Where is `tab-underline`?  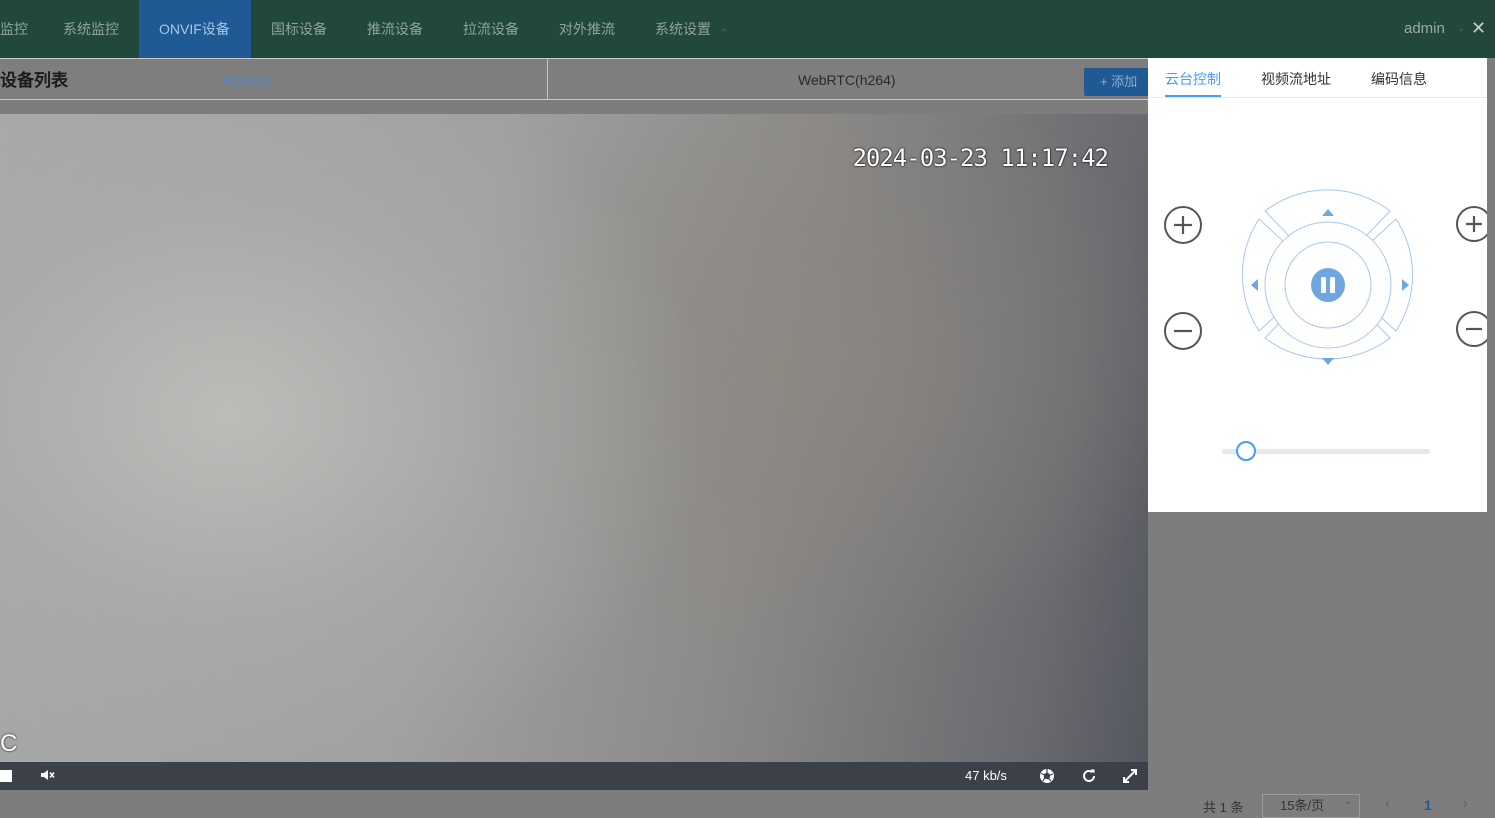
tab-underline is located at coordinates (1317, 97).